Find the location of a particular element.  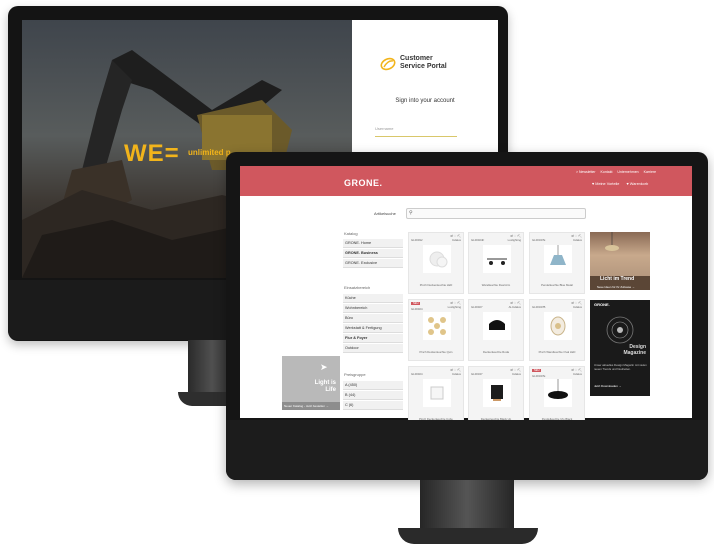

area-item-flur: Flur & Foyer is located at coordinates (373, 338).